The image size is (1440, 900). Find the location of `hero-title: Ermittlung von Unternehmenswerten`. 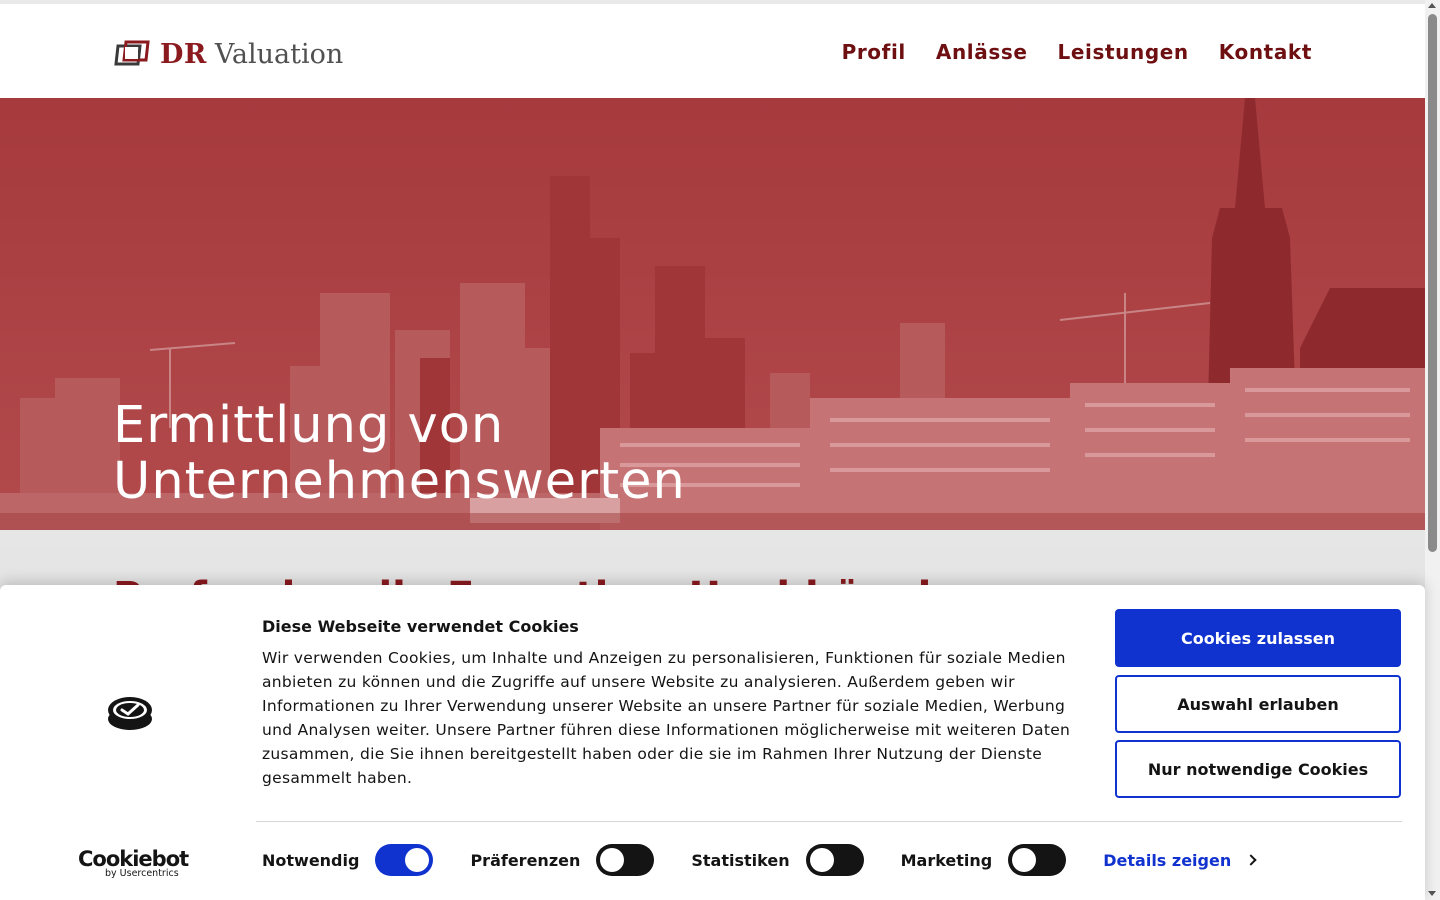

hero-title: Ermittlung von Unternehmenswerten is located at coordinates (399, 454).